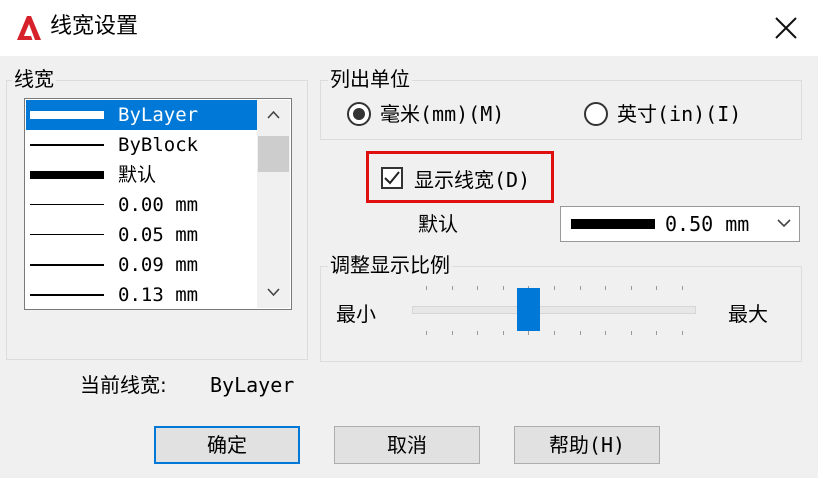 Image resolution: width=818 pixels, height=478 pixels. I want to click on list-scrollbar, so click(273, 204).